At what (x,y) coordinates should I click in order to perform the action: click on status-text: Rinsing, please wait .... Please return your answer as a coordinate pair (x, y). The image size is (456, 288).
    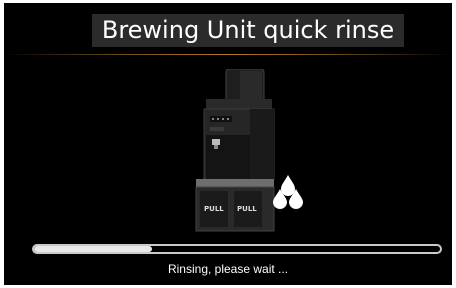
    Looking at the image, I should click on (228, 269).